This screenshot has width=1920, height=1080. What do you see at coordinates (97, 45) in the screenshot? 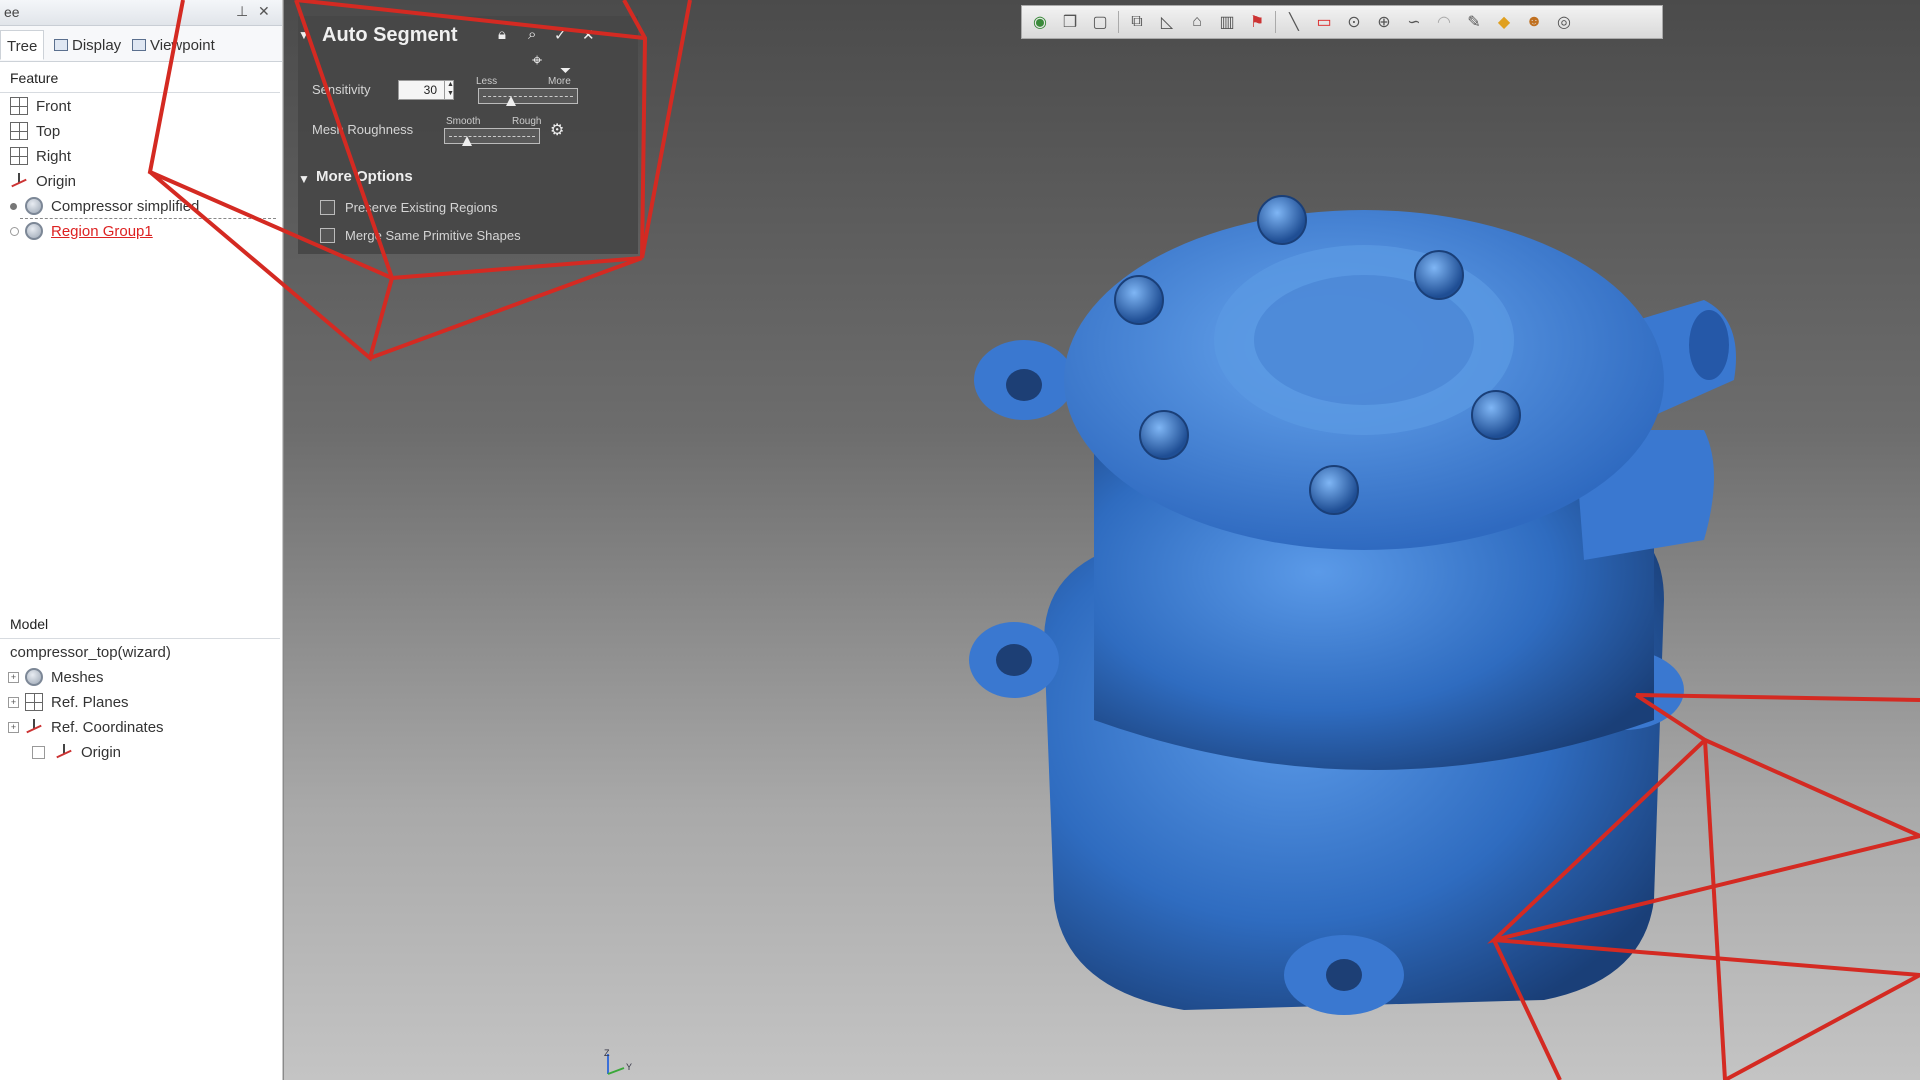
I see `tab-display-label: Display` at bounding box center [97, 45].